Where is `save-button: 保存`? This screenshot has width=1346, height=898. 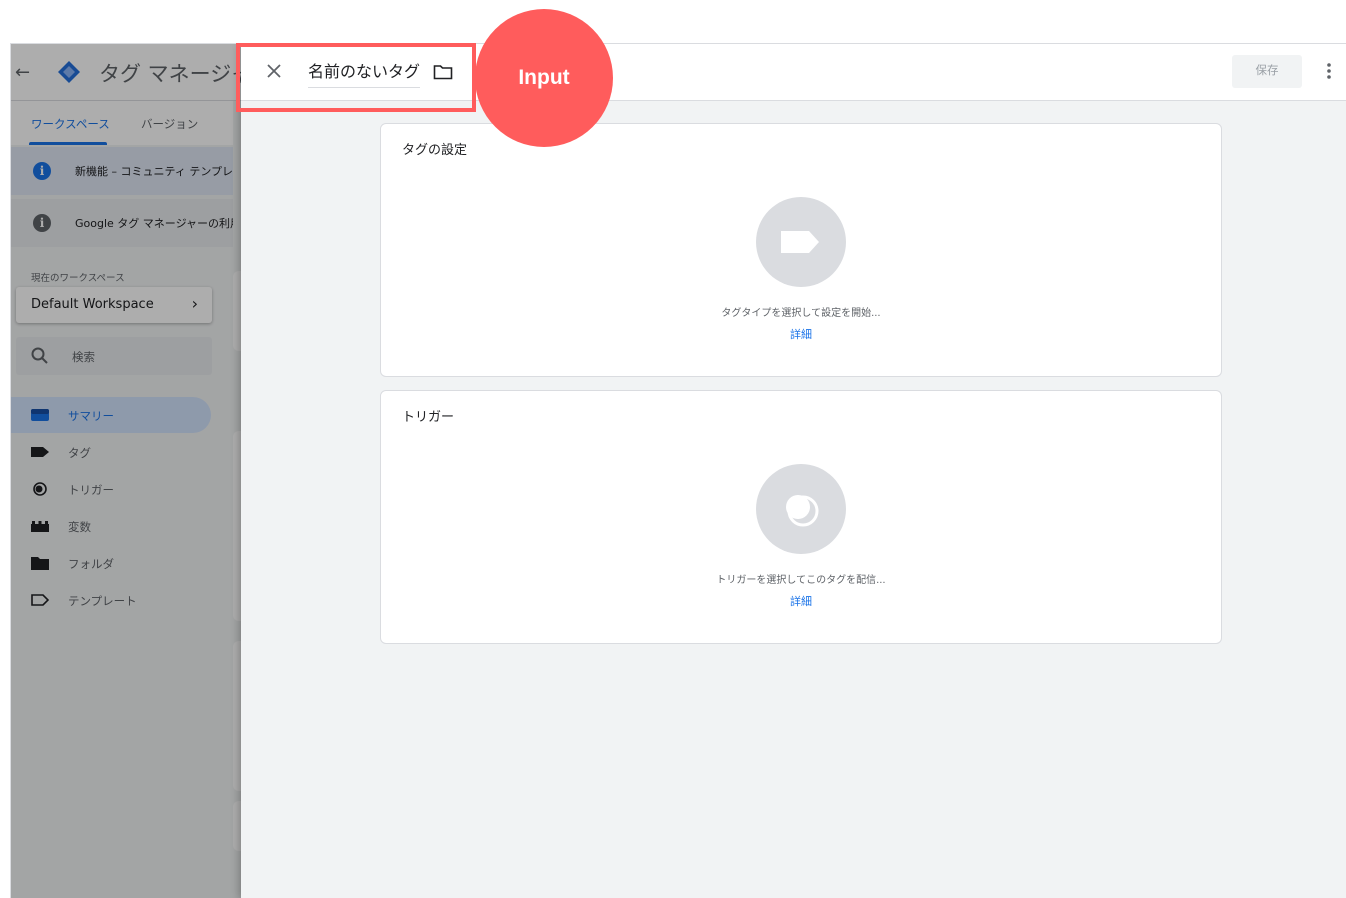
save-button: 保存 is located at coordinates (1267, 71).